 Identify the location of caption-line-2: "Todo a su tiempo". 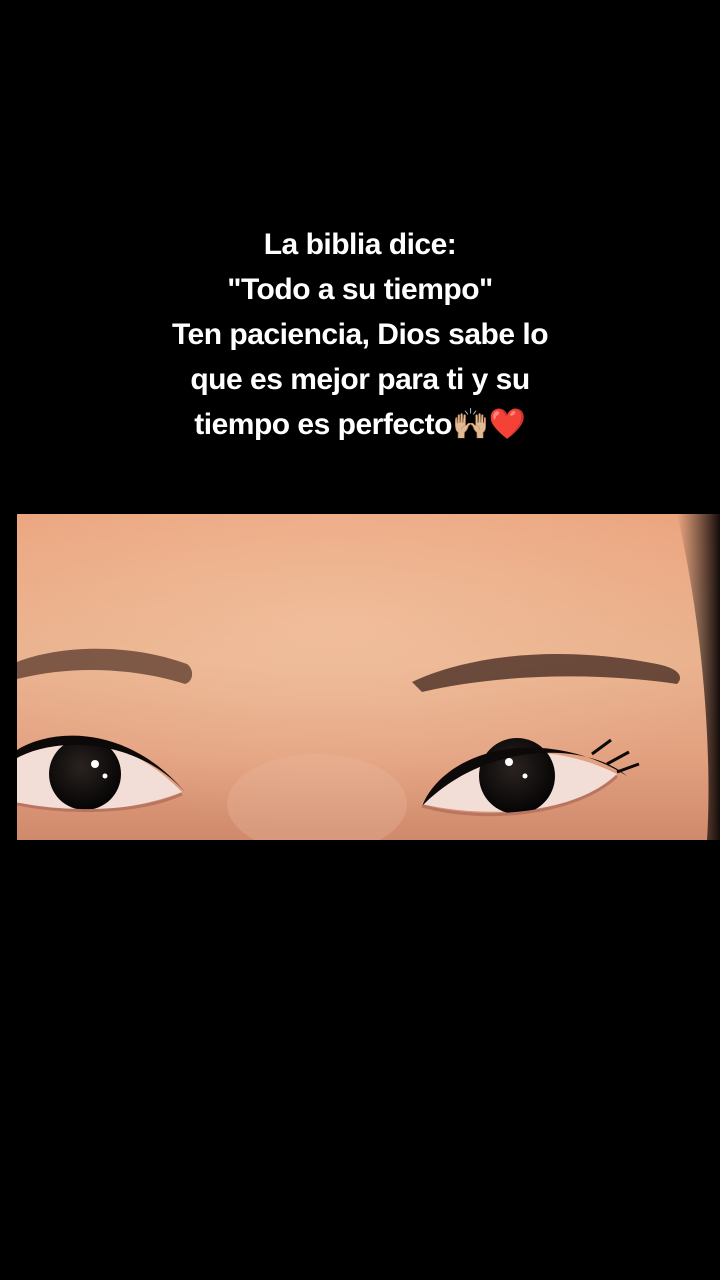
(360, 289).